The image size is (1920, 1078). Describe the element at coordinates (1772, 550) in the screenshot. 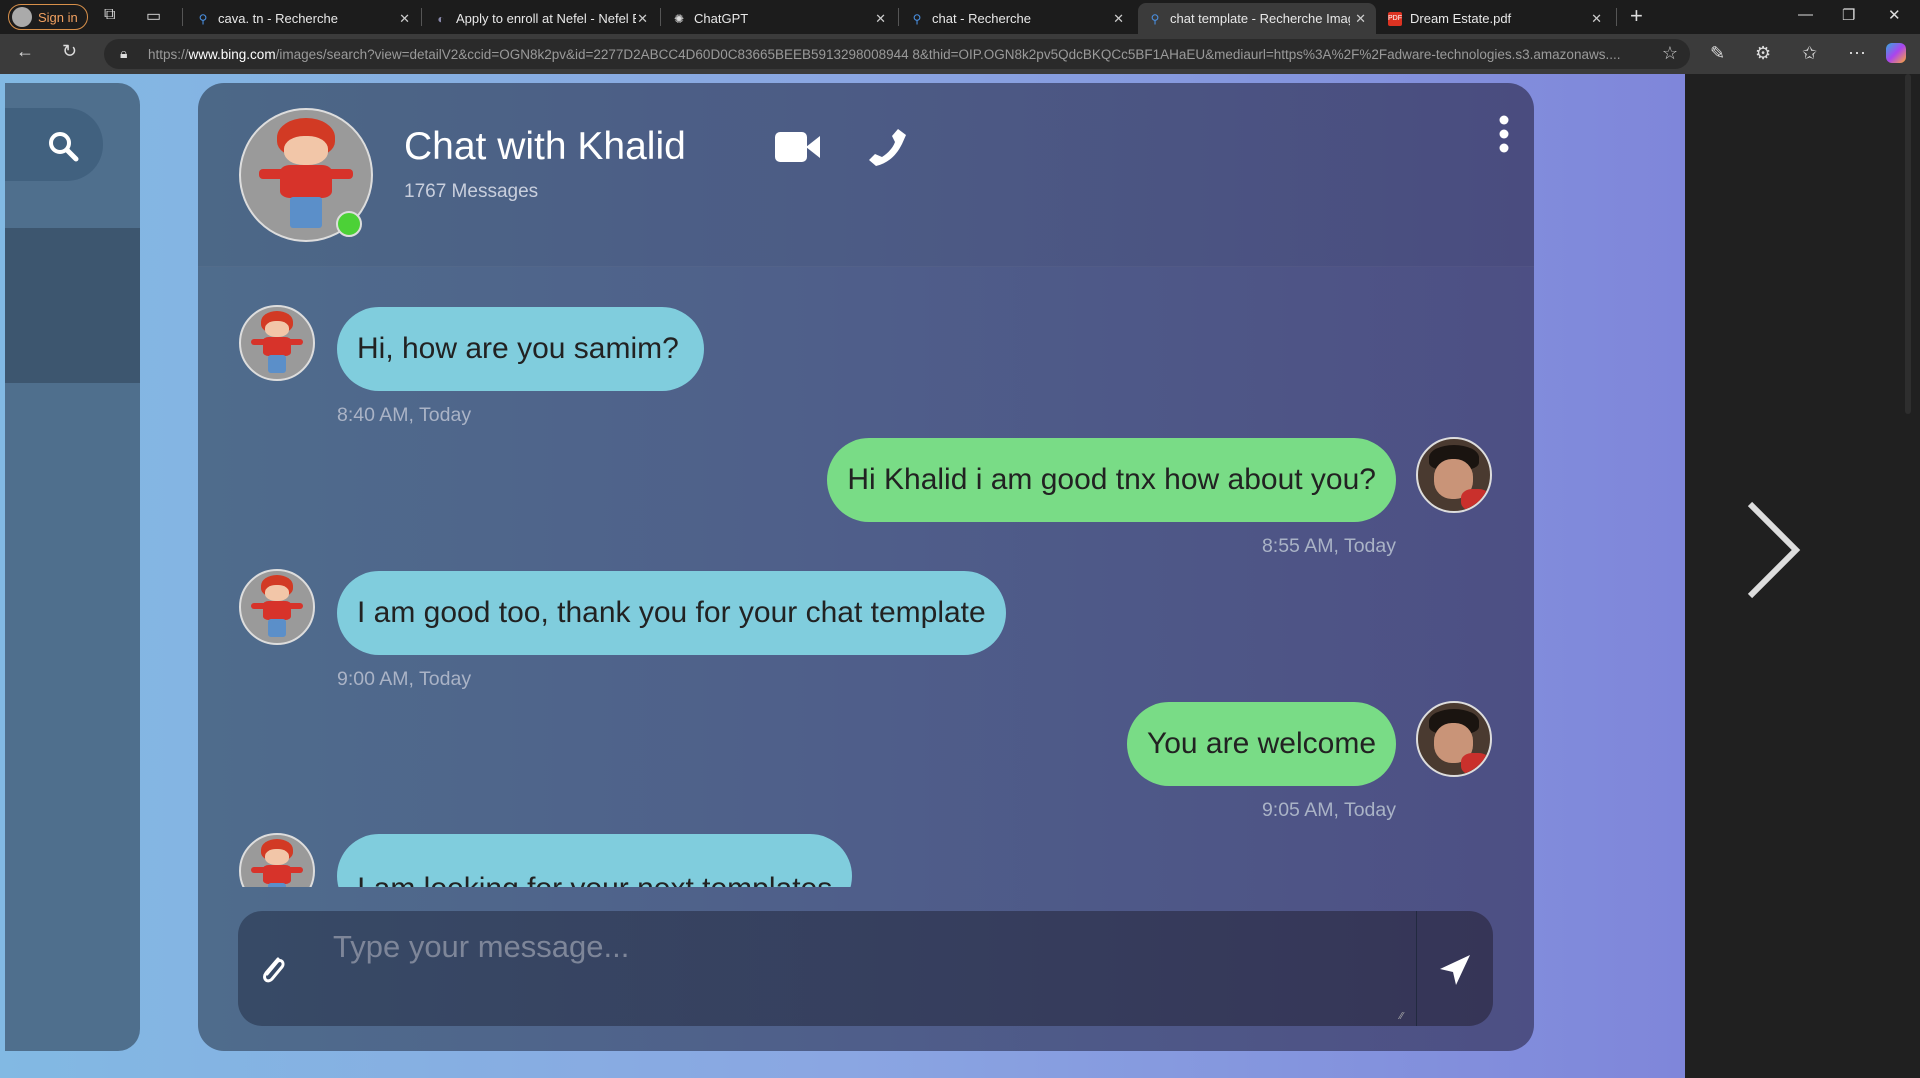

I see `next-image-chevron-icon` at that location.